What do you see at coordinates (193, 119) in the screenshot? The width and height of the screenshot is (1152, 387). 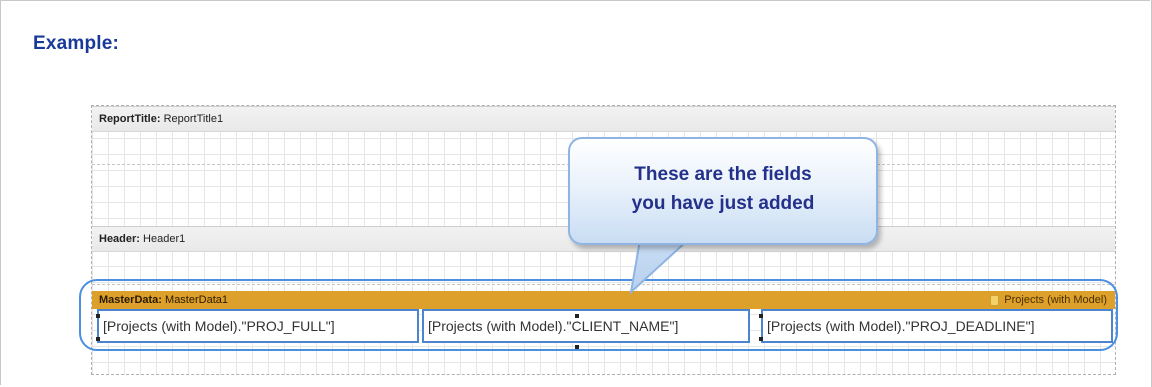 I see `report-title-band-name: ReportTitle1` at bounding box center [193, 119].